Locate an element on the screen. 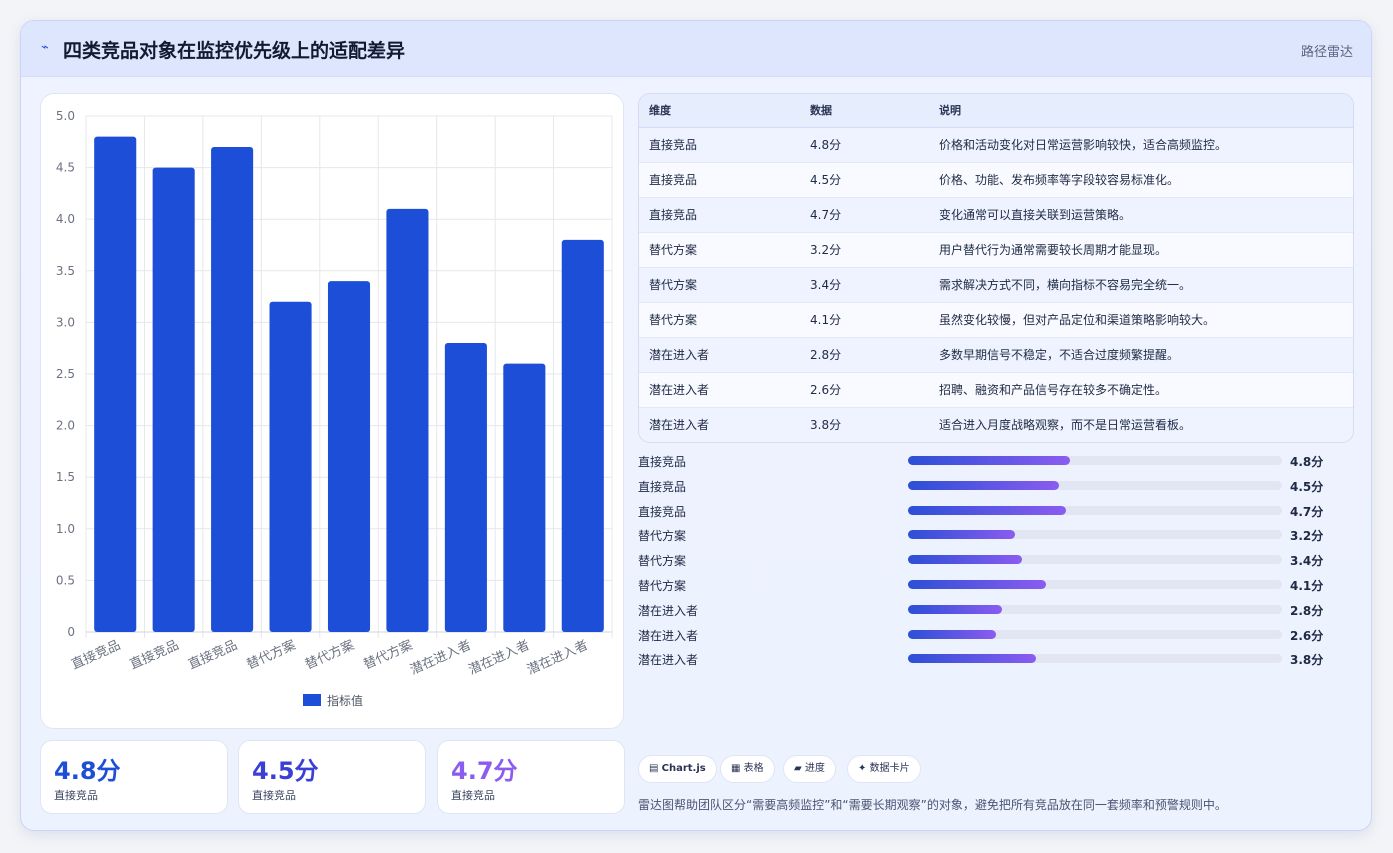  x-tick-label: 直接竞品 is located at coordinates (154, 655).